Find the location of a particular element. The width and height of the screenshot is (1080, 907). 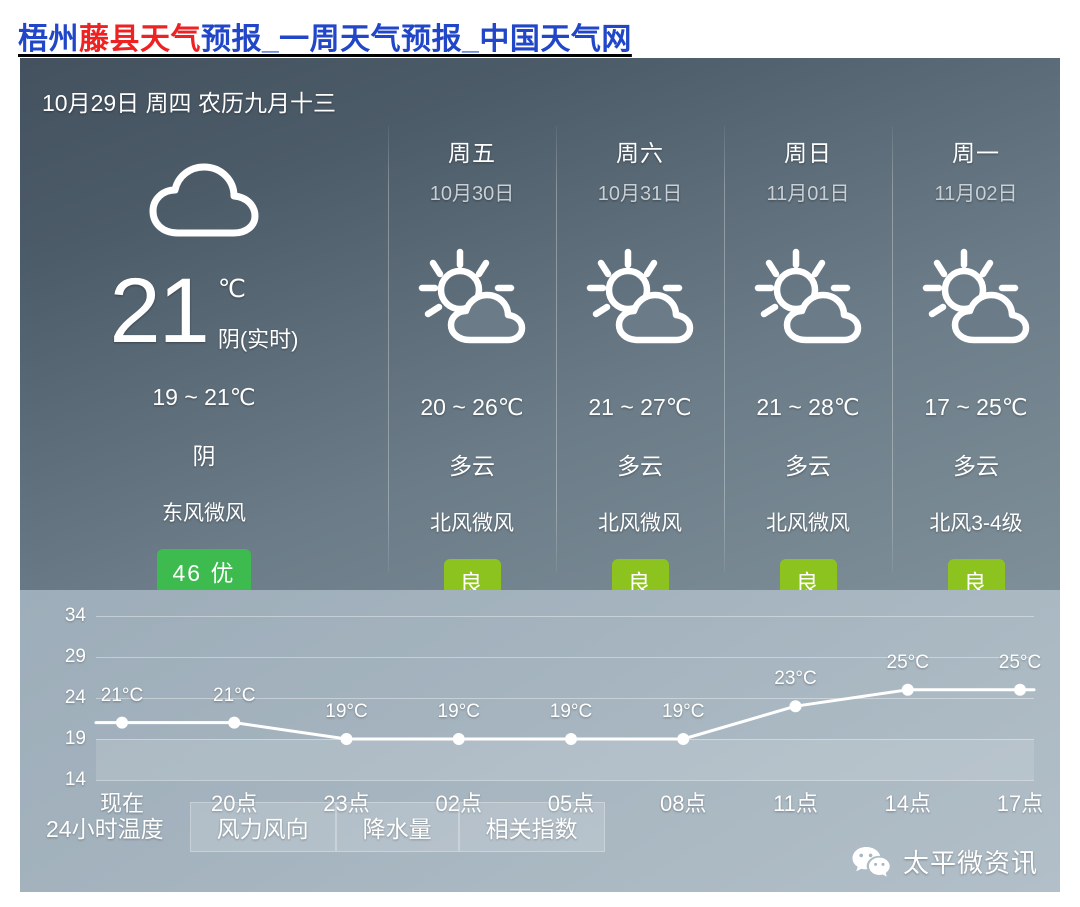

forecast-column-1: 周六 10月31日 21 ~ 27℃ 多云 北风微风 良 is located at coordinates (640, 365).